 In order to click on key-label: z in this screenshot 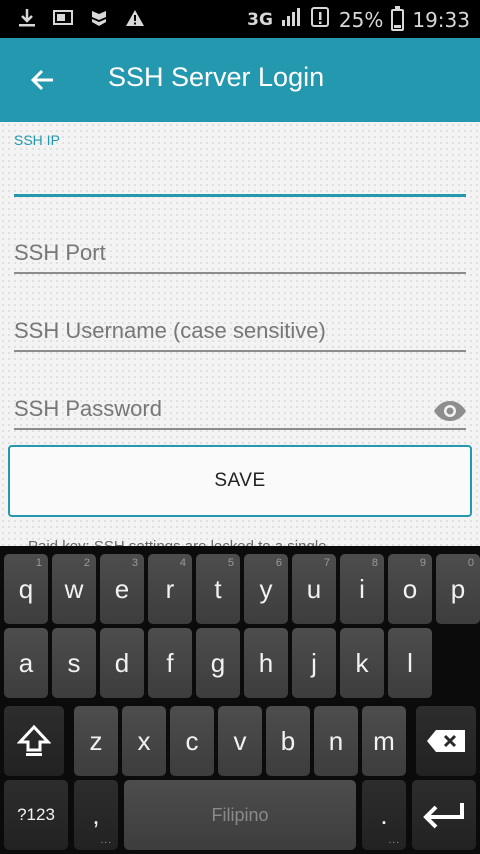, I will do `click(96, 740)`.